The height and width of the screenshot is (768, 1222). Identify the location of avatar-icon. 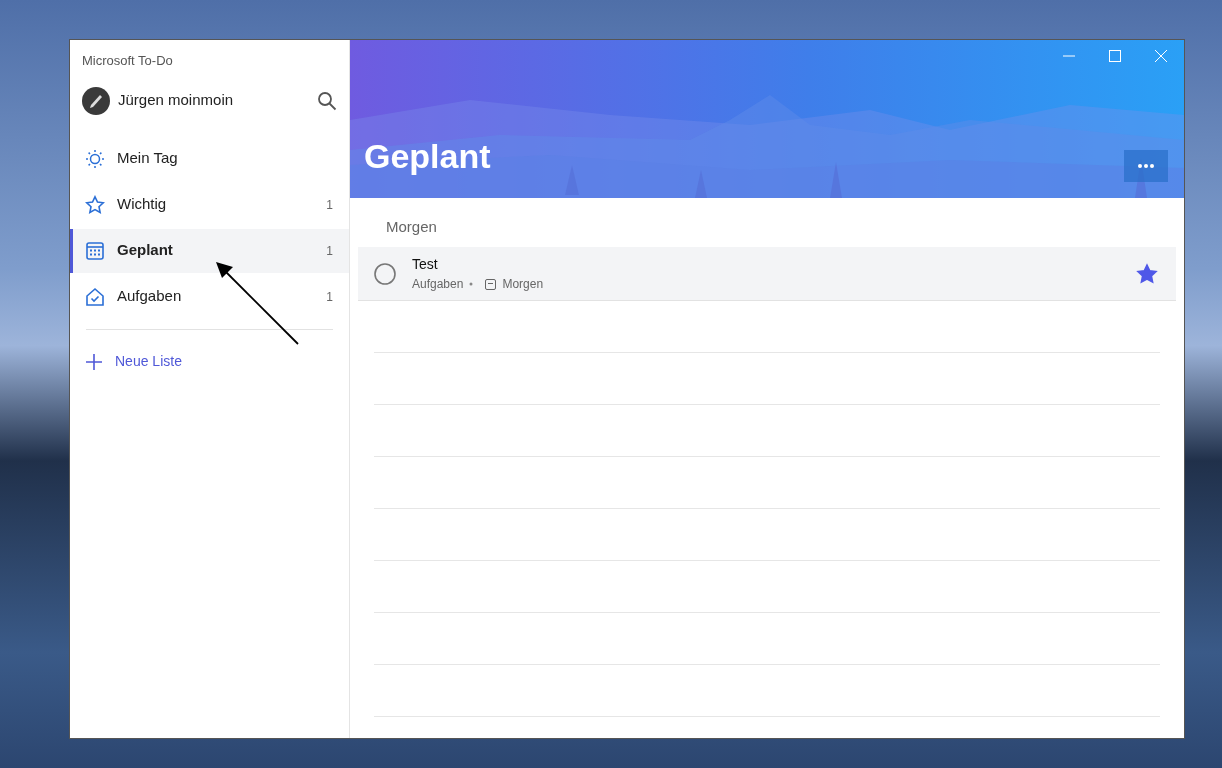
(96, 100).